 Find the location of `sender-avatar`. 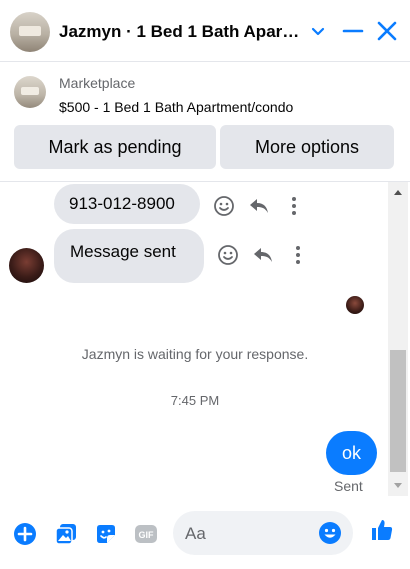

sender-avatar is located at coordinates (26, 265).